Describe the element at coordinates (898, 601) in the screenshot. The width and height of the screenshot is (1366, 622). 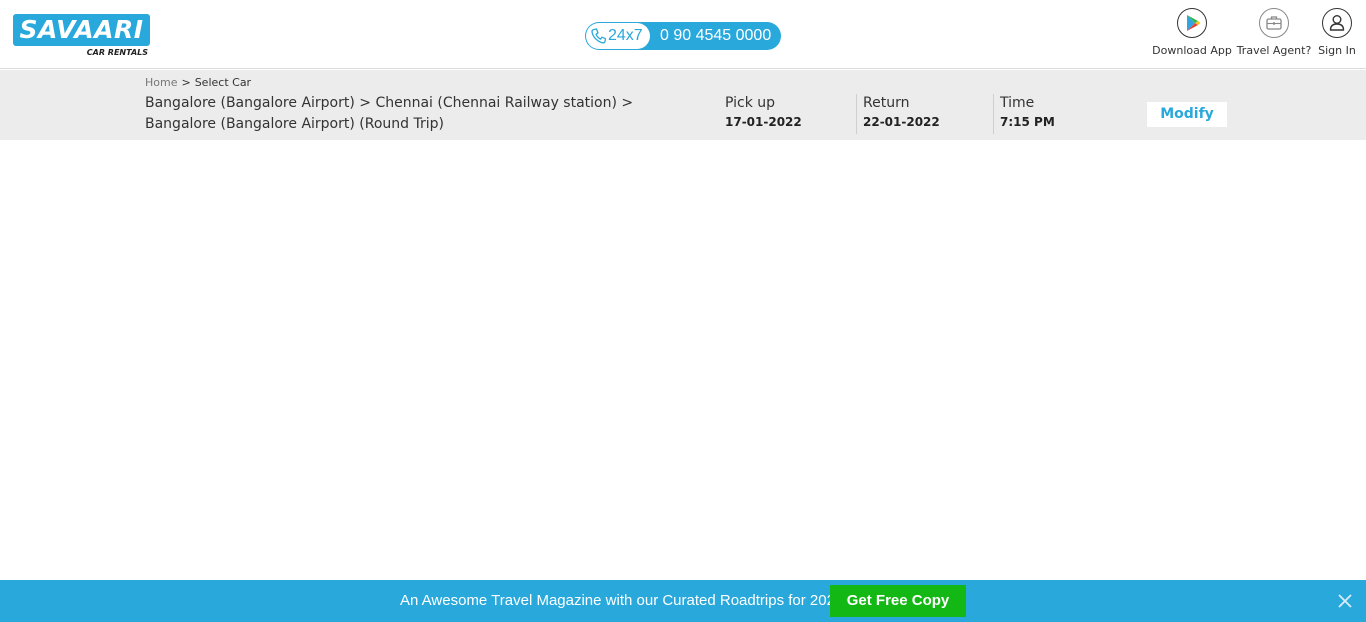
I see `get-free-copy-button: Get Free Copy` at that location.